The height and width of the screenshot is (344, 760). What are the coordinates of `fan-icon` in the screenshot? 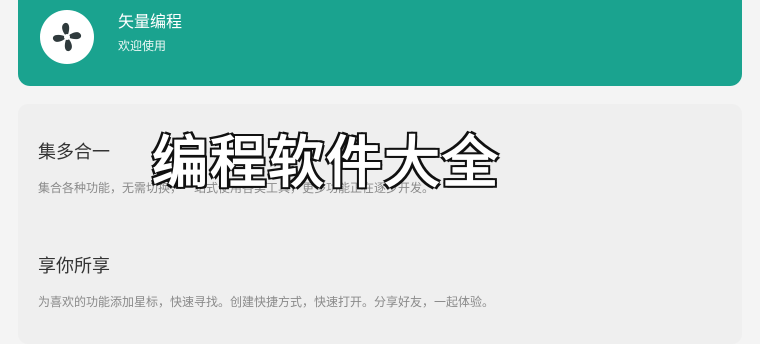 It's located at (67, 37).